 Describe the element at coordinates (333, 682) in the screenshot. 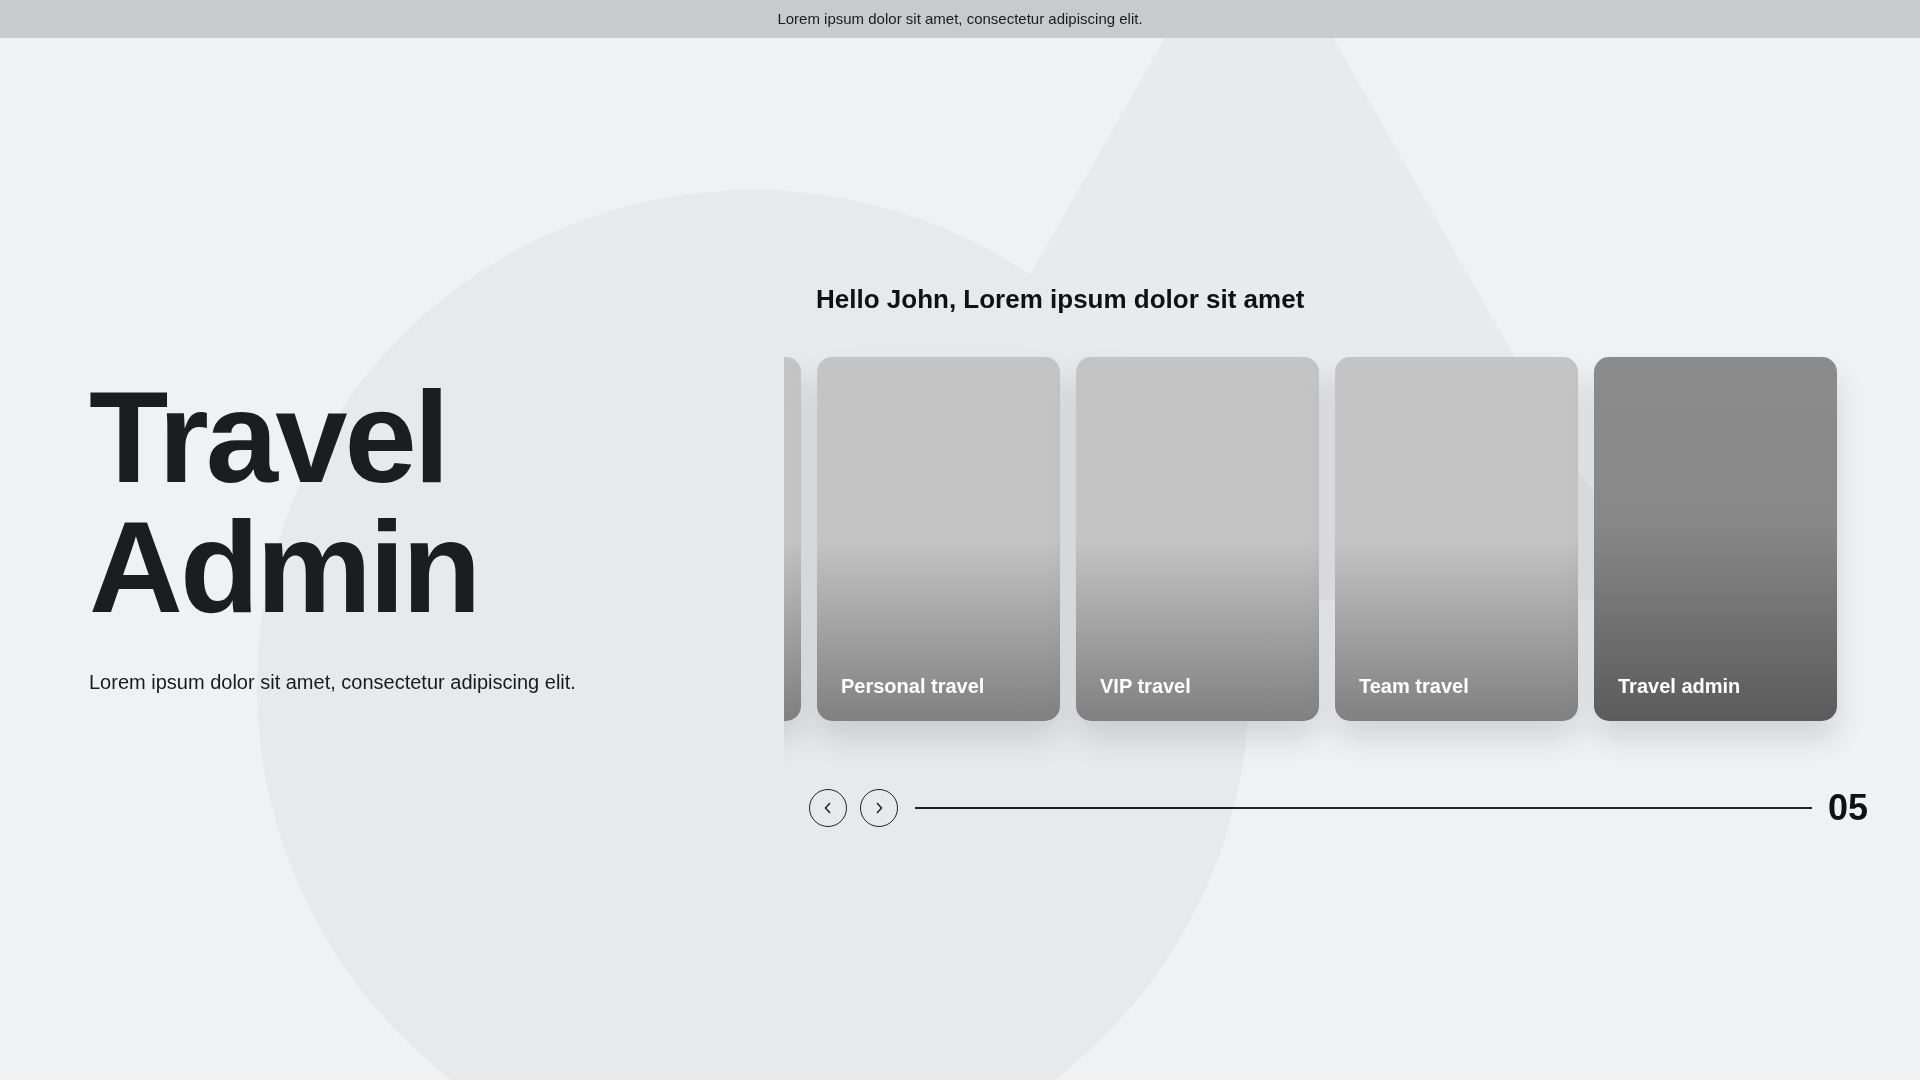

I see `hero-subtitle: Lorem ipsum dolor sit amet, consectetur adipiscing elit.` at that location.